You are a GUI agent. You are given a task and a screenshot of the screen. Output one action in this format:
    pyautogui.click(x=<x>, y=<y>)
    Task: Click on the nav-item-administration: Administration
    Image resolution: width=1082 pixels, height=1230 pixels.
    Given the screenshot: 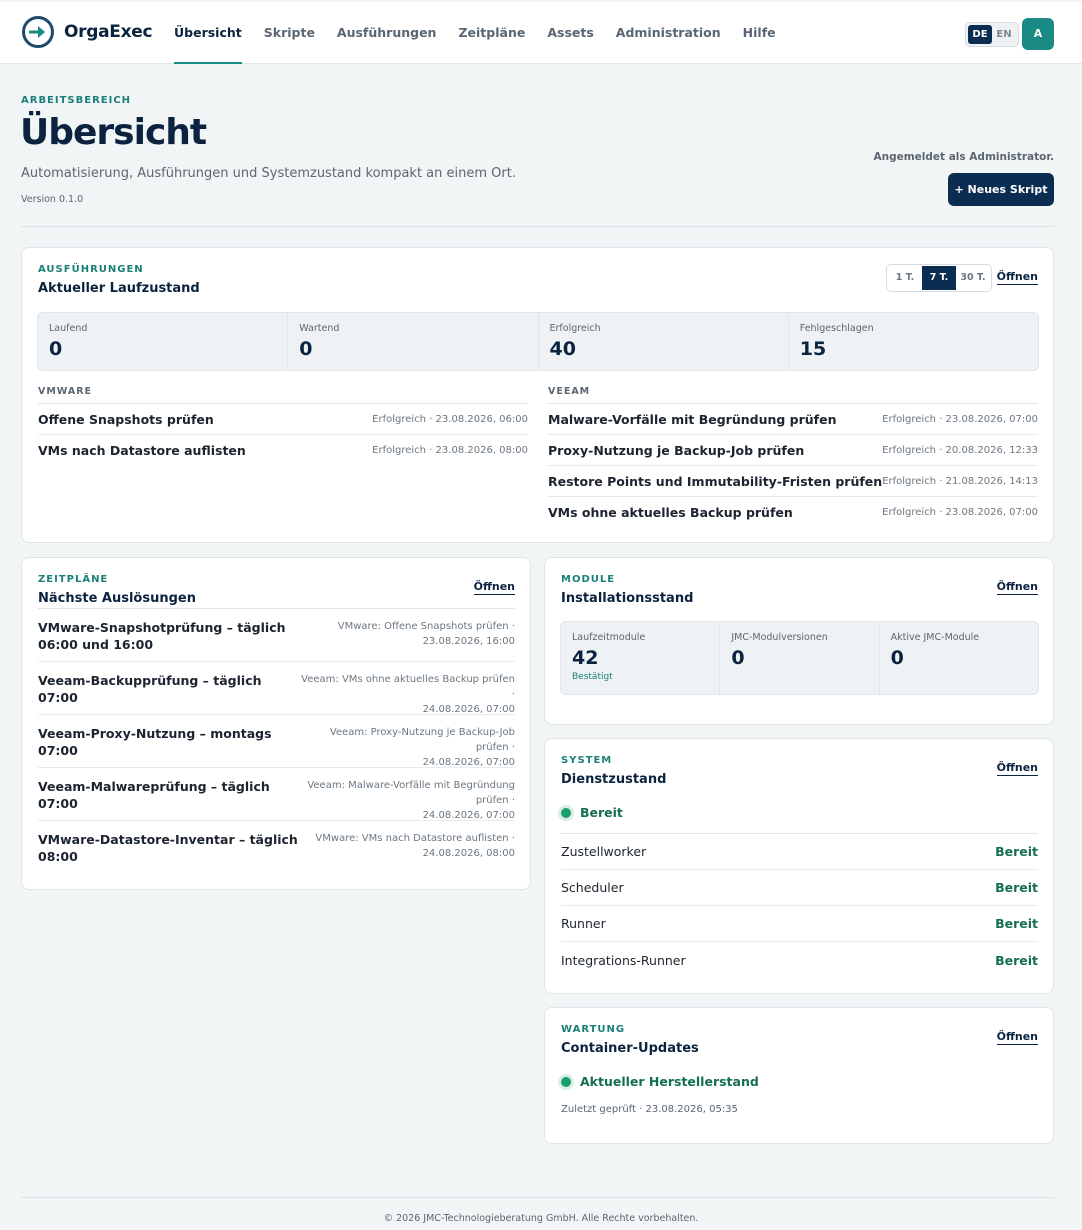 What is the action you would take?
    pyautogui.click(x=668, y=33)
    